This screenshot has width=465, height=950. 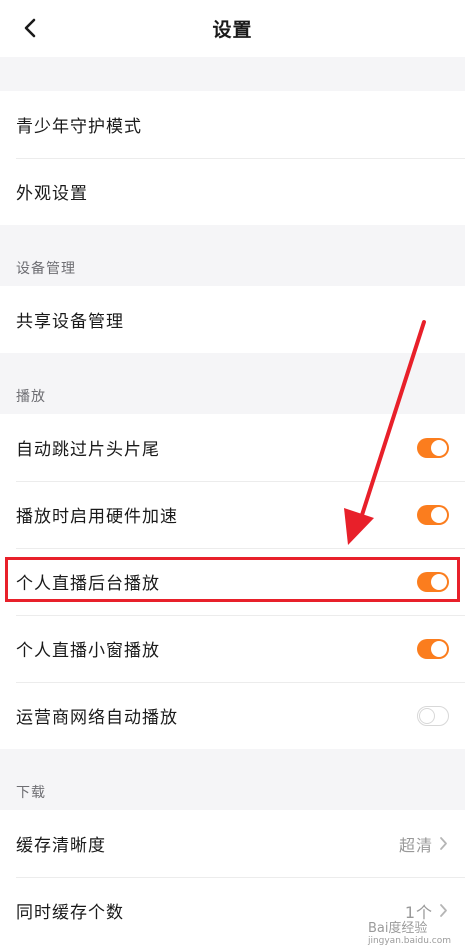 I want to click on mini-window-item: 个人直播小窗播放, so click(x=232, y=648).